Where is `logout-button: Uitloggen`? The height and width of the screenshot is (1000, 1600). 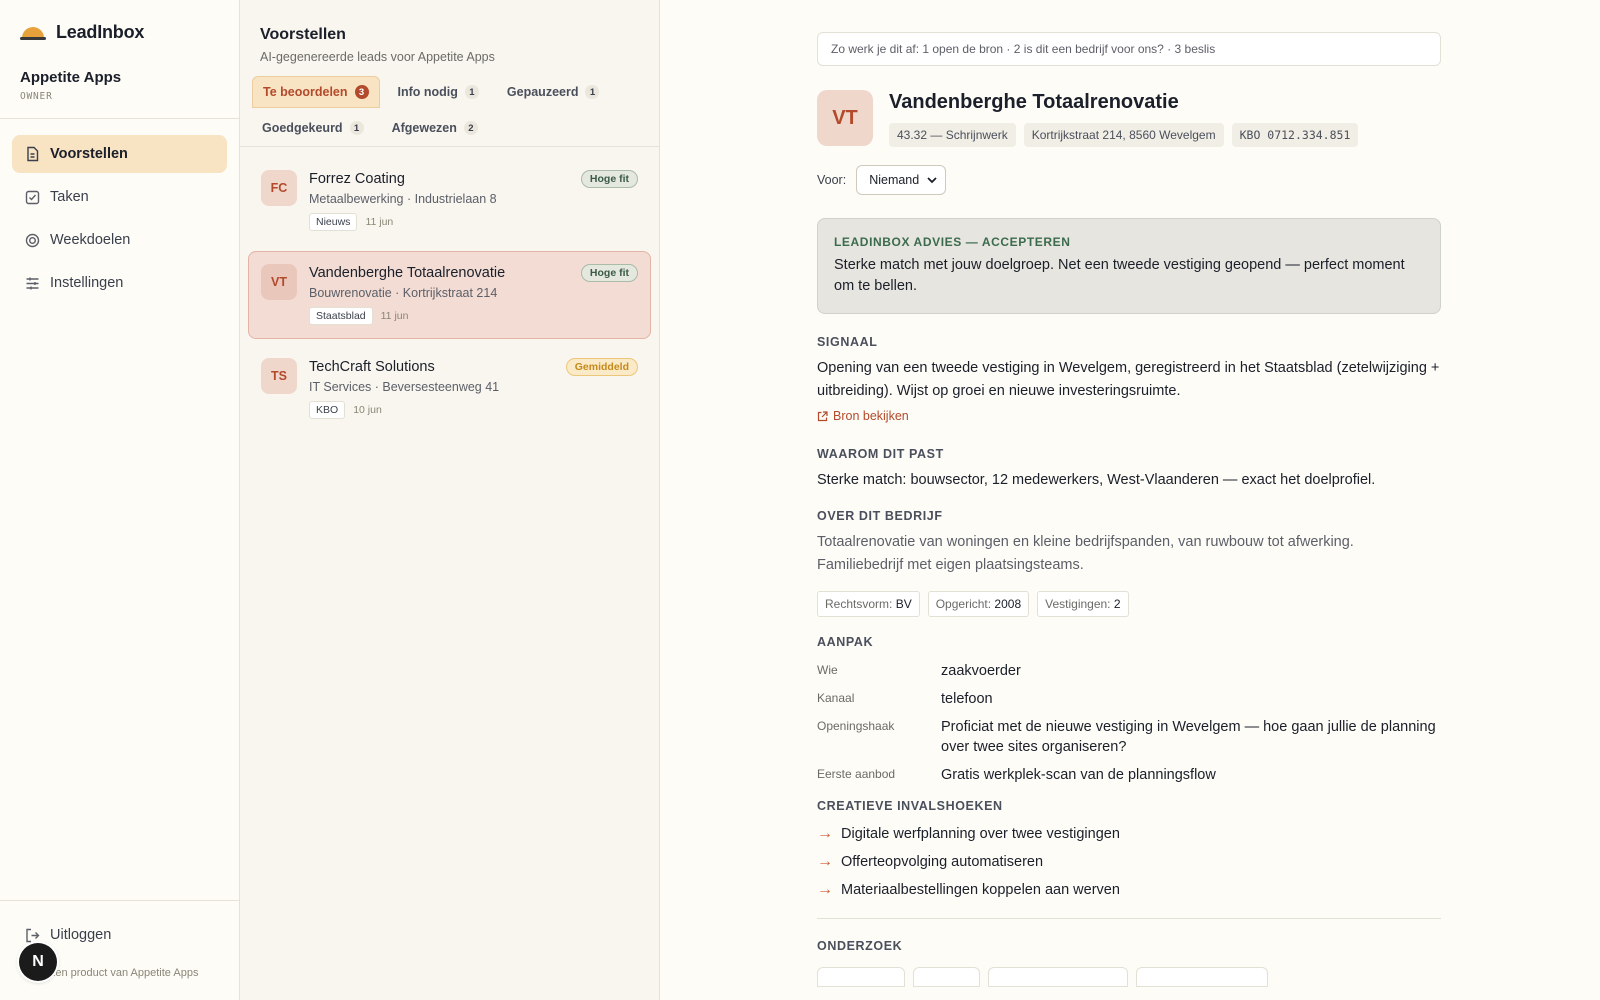 logout-button: Uitloggen is located at coordinates (119, 922).